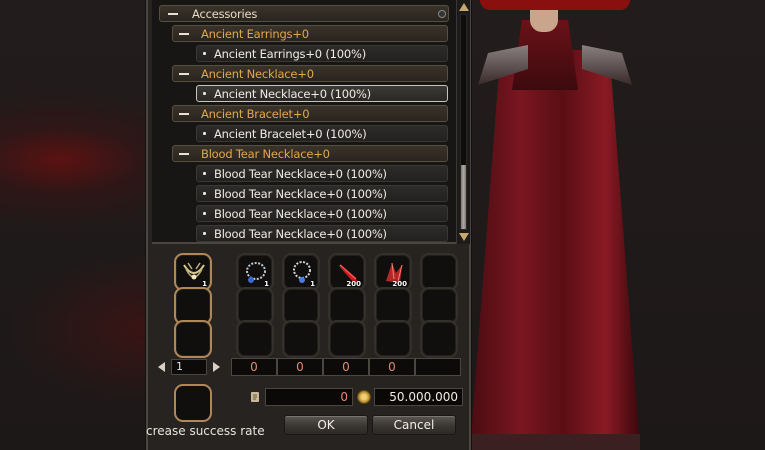 This screenshot has width=765, height=450. Describe the element at coordinates (255, 113) in the screenshot. I see `group-label: Ancient Bracelet+0` at that location.